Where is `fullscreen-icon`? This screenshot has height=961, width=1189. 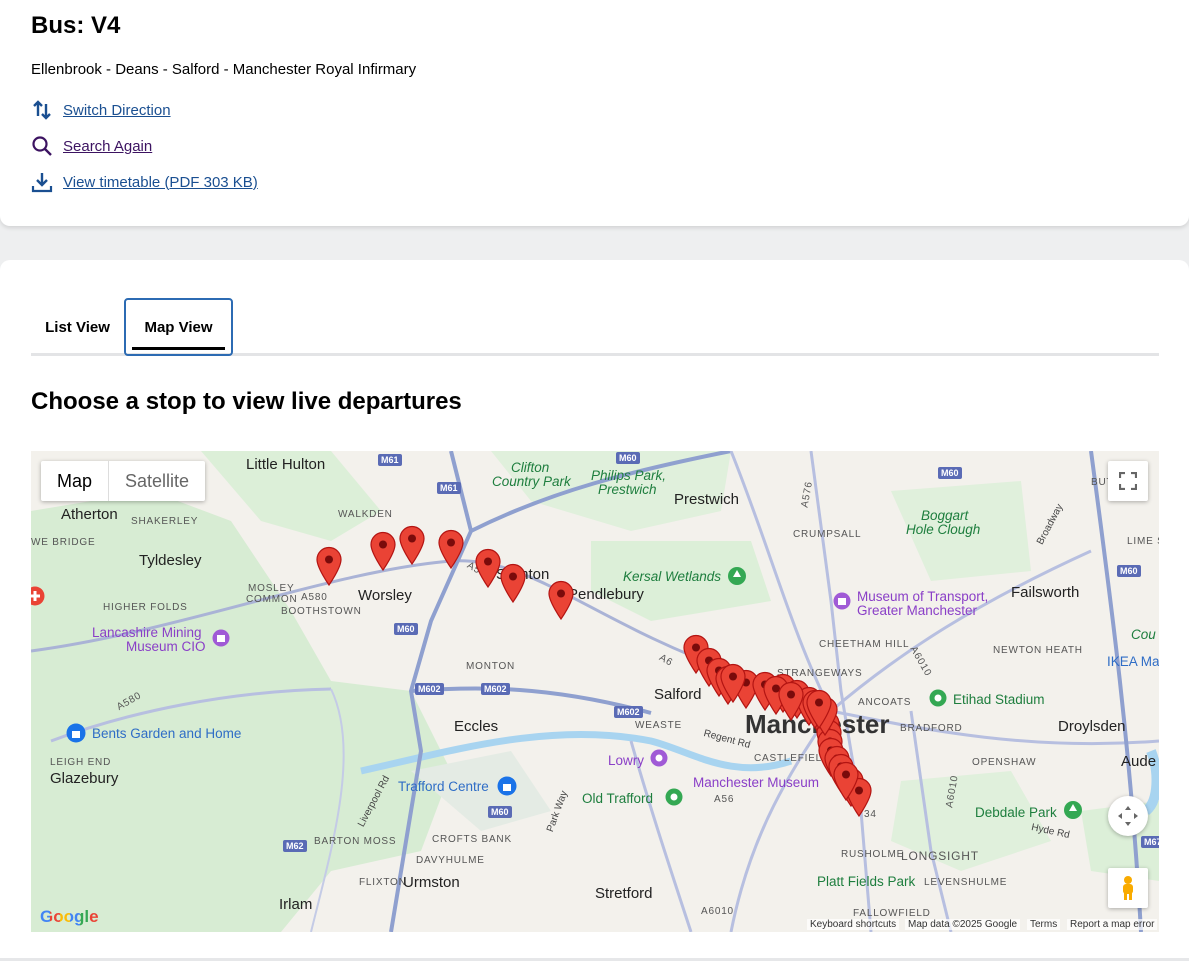
fullscreen-icon is located at coordinates (1128, 481).